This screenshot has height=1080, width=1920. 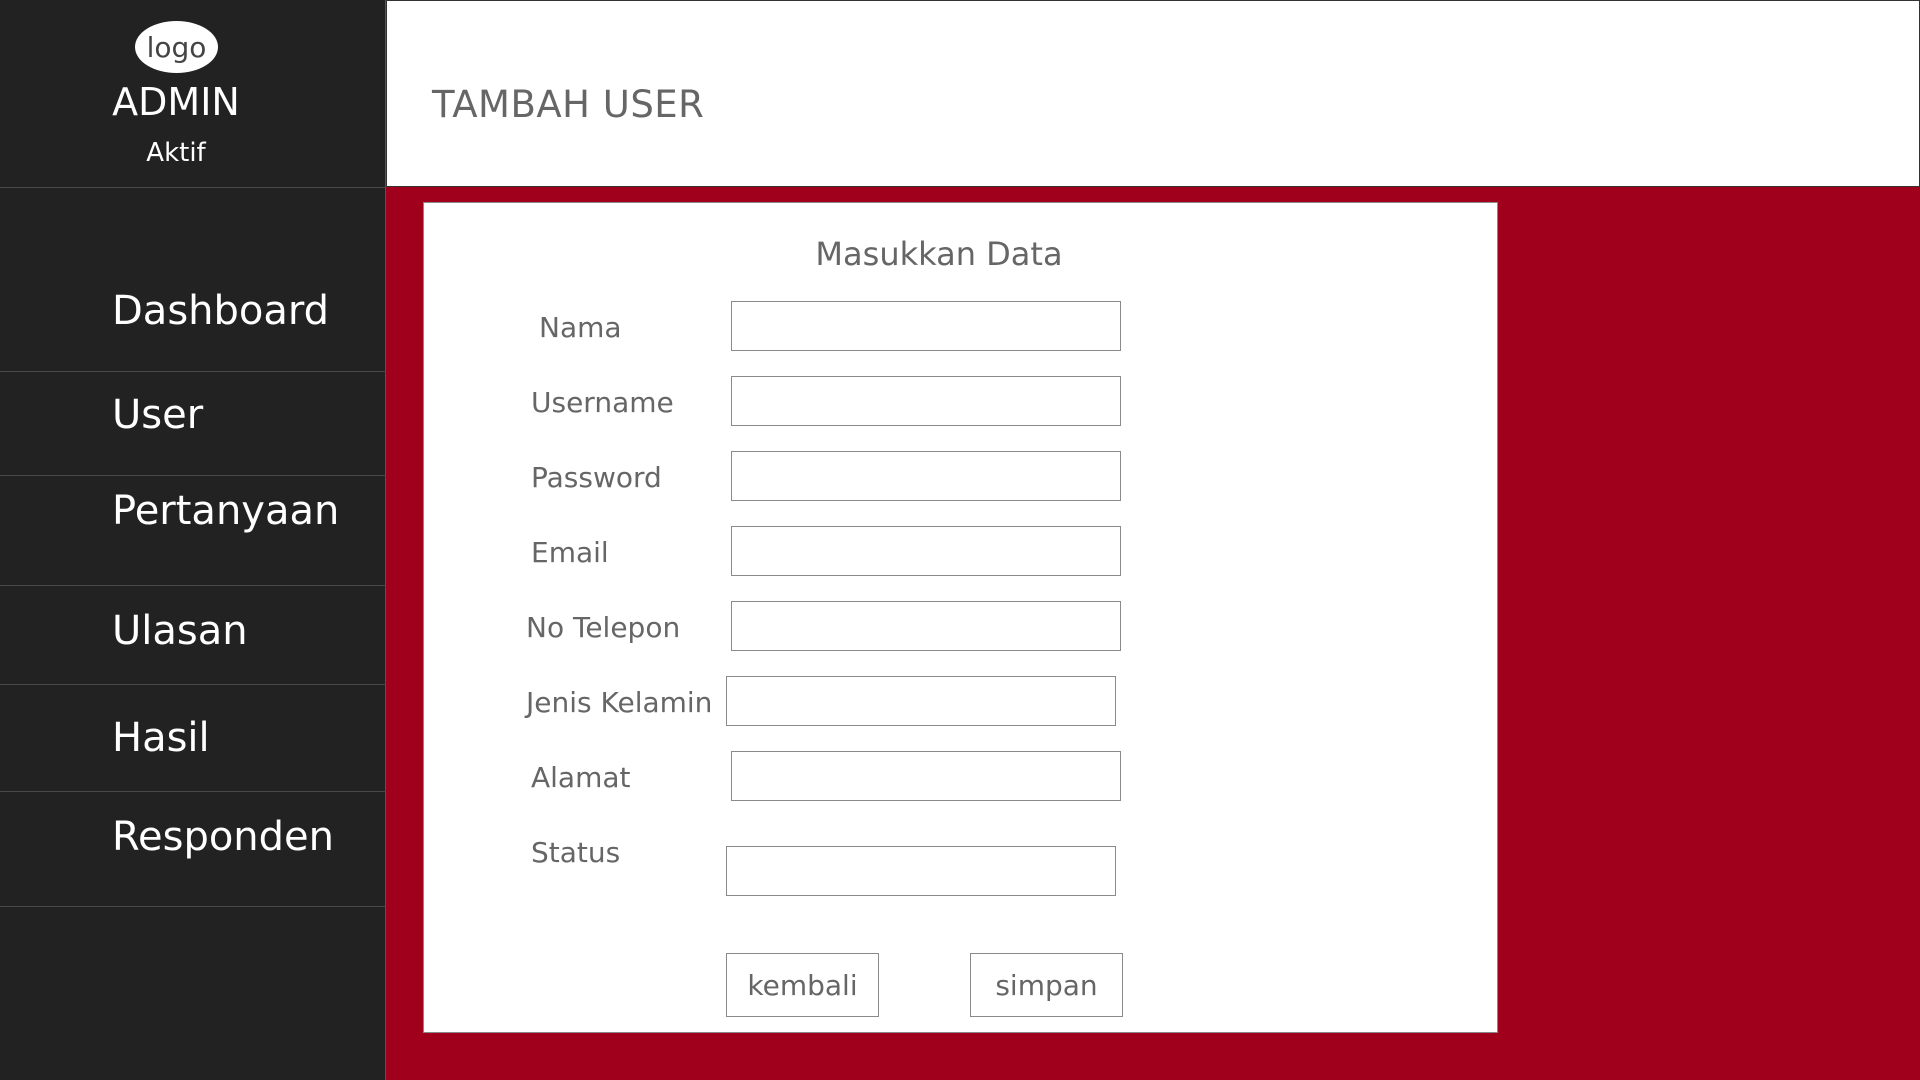 I want to click on sidebar-item-pertanyaan: Pertanyaan, so click(x=193, y=531).